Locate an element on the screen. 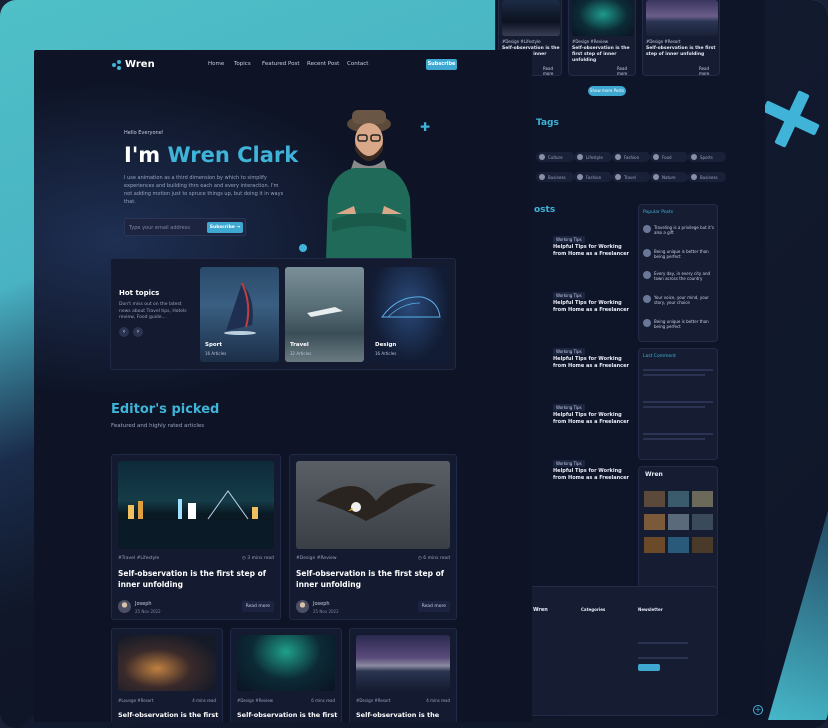 This screenshot has width=828, height=728. tag-chip: Sports is located at coordinates (707, 157).